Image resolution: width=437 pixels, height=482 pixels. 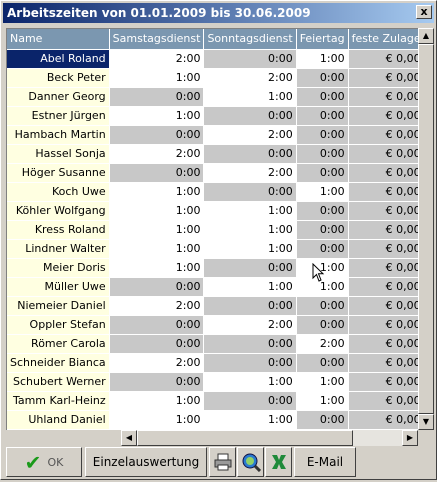 I want to click on name-cell: Hassel Sonja, so click(x=58, y=154).